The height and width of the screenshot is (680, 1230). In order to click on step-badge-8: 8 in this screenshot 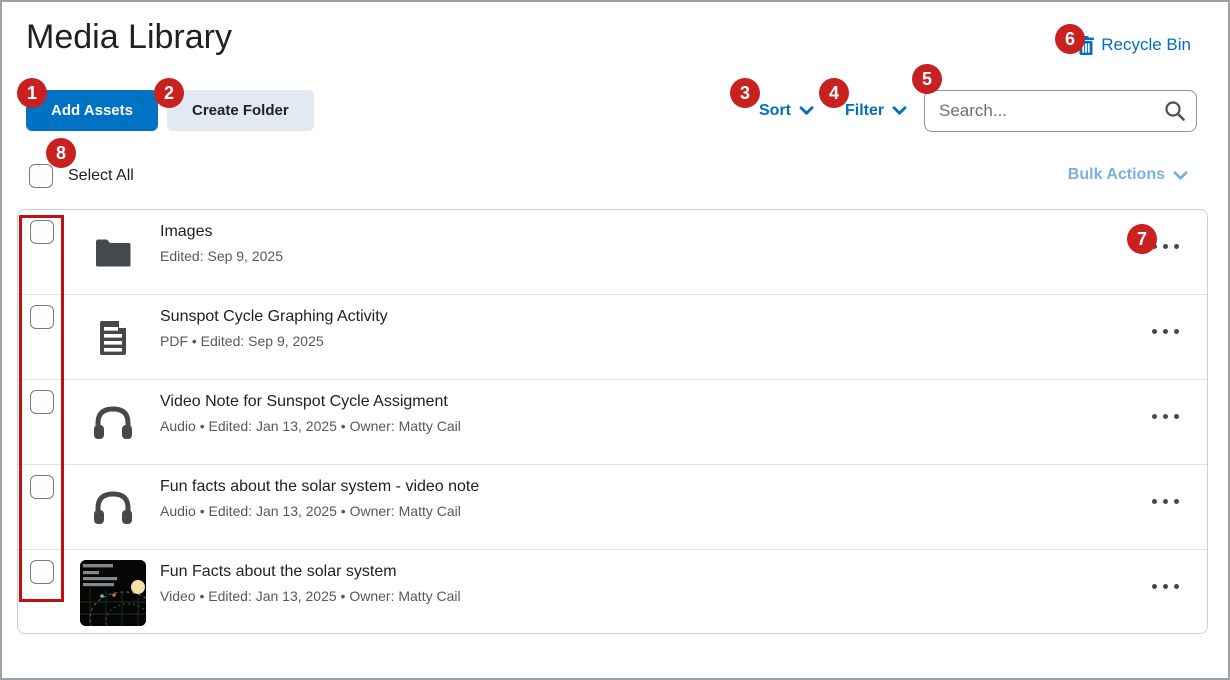, I will do `click(61, 153)`.